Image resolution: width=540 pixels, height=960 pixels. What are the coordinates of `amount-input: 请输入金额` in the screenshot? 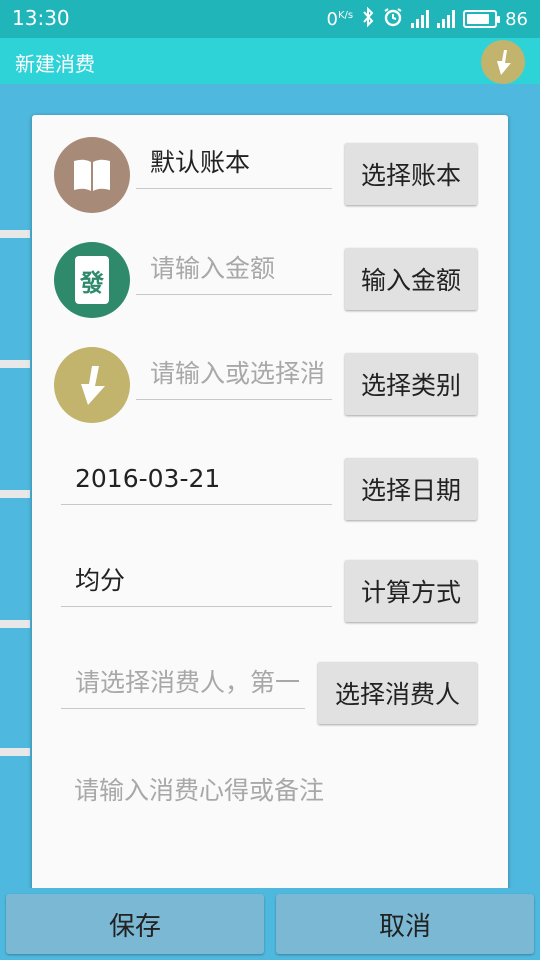 It's located at (234, 271).